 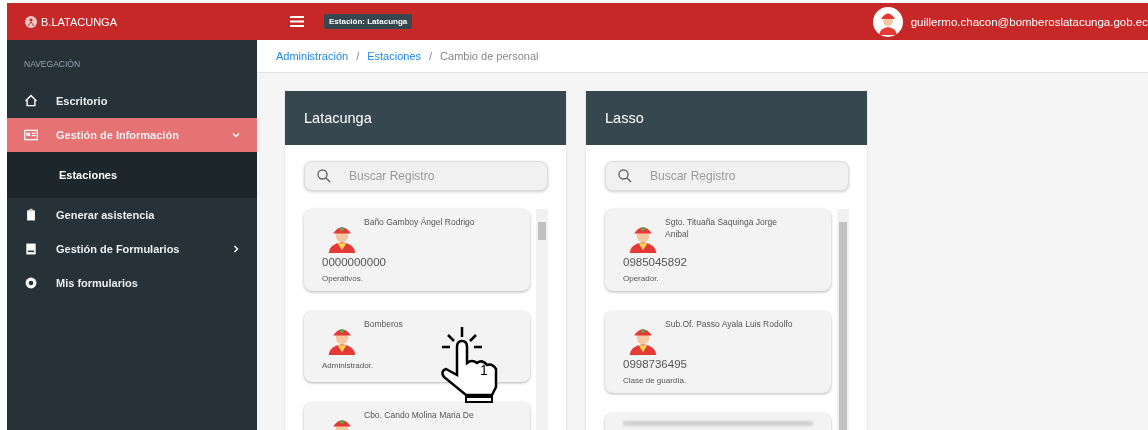 I want to click on person-name: Baño Gamboy Ángel Rodrigo, so click(x=419, y=222).